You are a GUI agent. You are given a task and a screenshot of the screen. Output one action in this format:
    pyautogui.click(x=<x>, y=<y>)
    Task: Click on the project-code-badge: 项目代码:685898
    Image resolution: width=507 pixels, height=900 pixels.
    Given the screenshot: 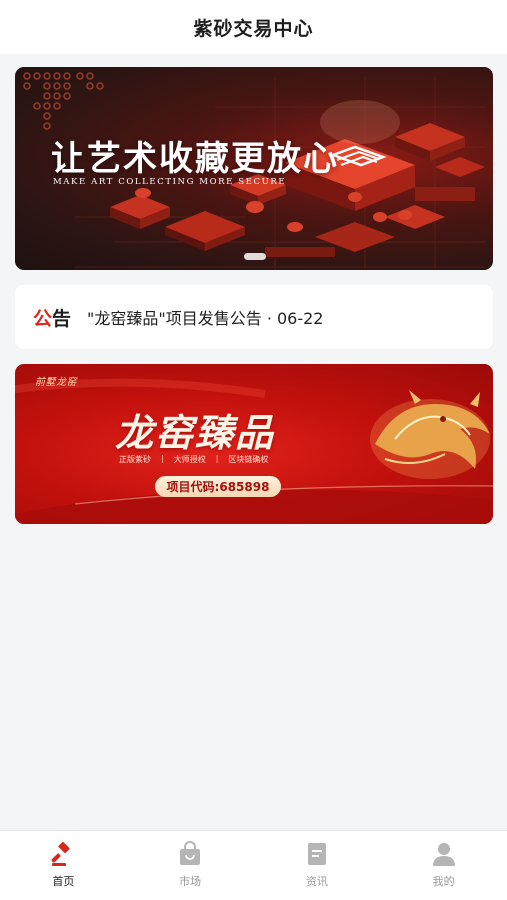 What is the action you would take?
    pyautogui.click(x=218, y=486)
    